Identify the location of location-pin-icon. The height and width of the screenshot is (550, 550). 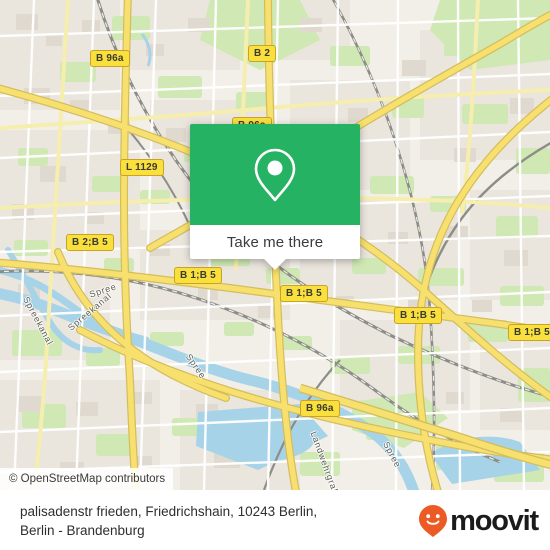
(275, 174).